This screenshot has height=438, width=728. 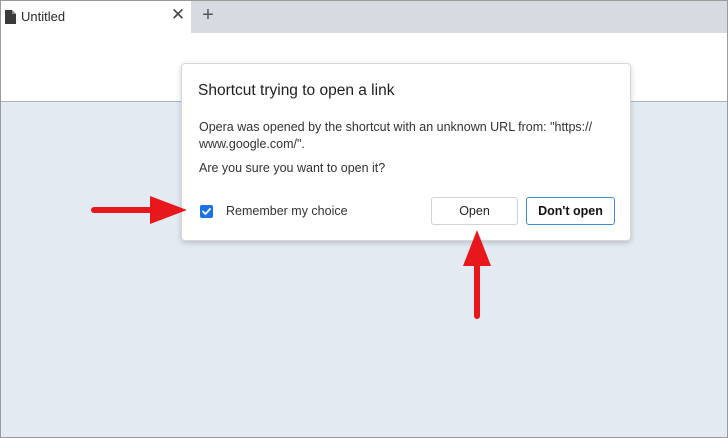 I want to click on checkmark-icon, so click(x=206, y=211).